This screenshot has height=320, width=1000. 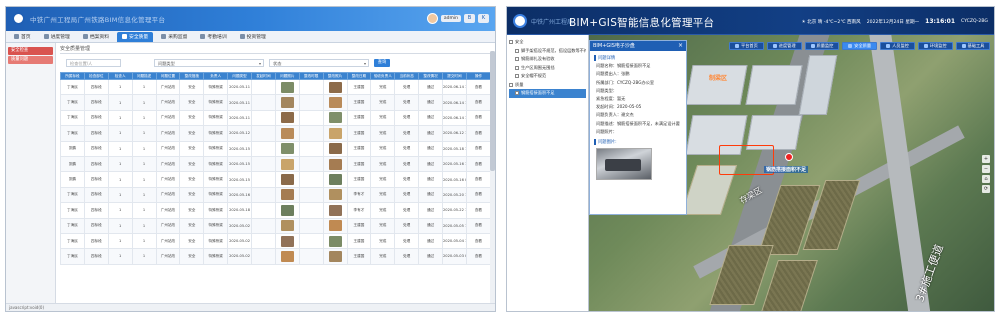 What do you see at coordinates (135, 36) in the screenshot?
I see `nav-tab-3: 安全质量` at bounding box center [135, 36].